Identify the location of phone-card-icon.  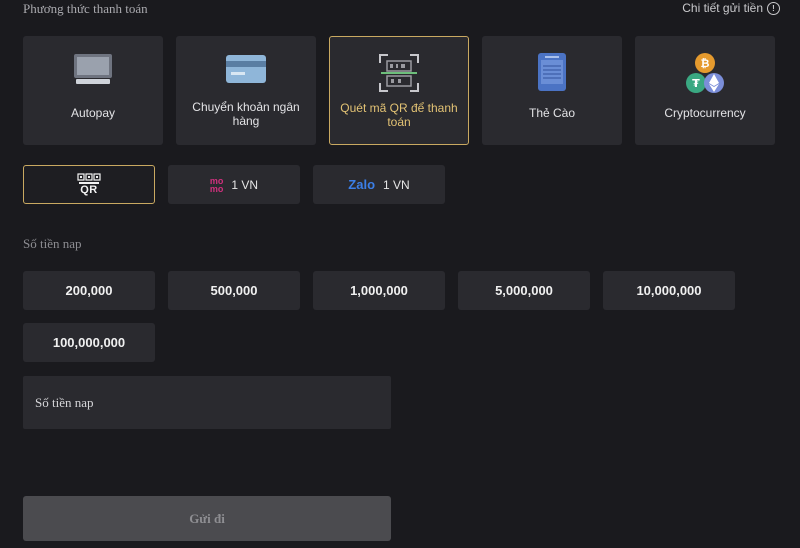
(552, 74).